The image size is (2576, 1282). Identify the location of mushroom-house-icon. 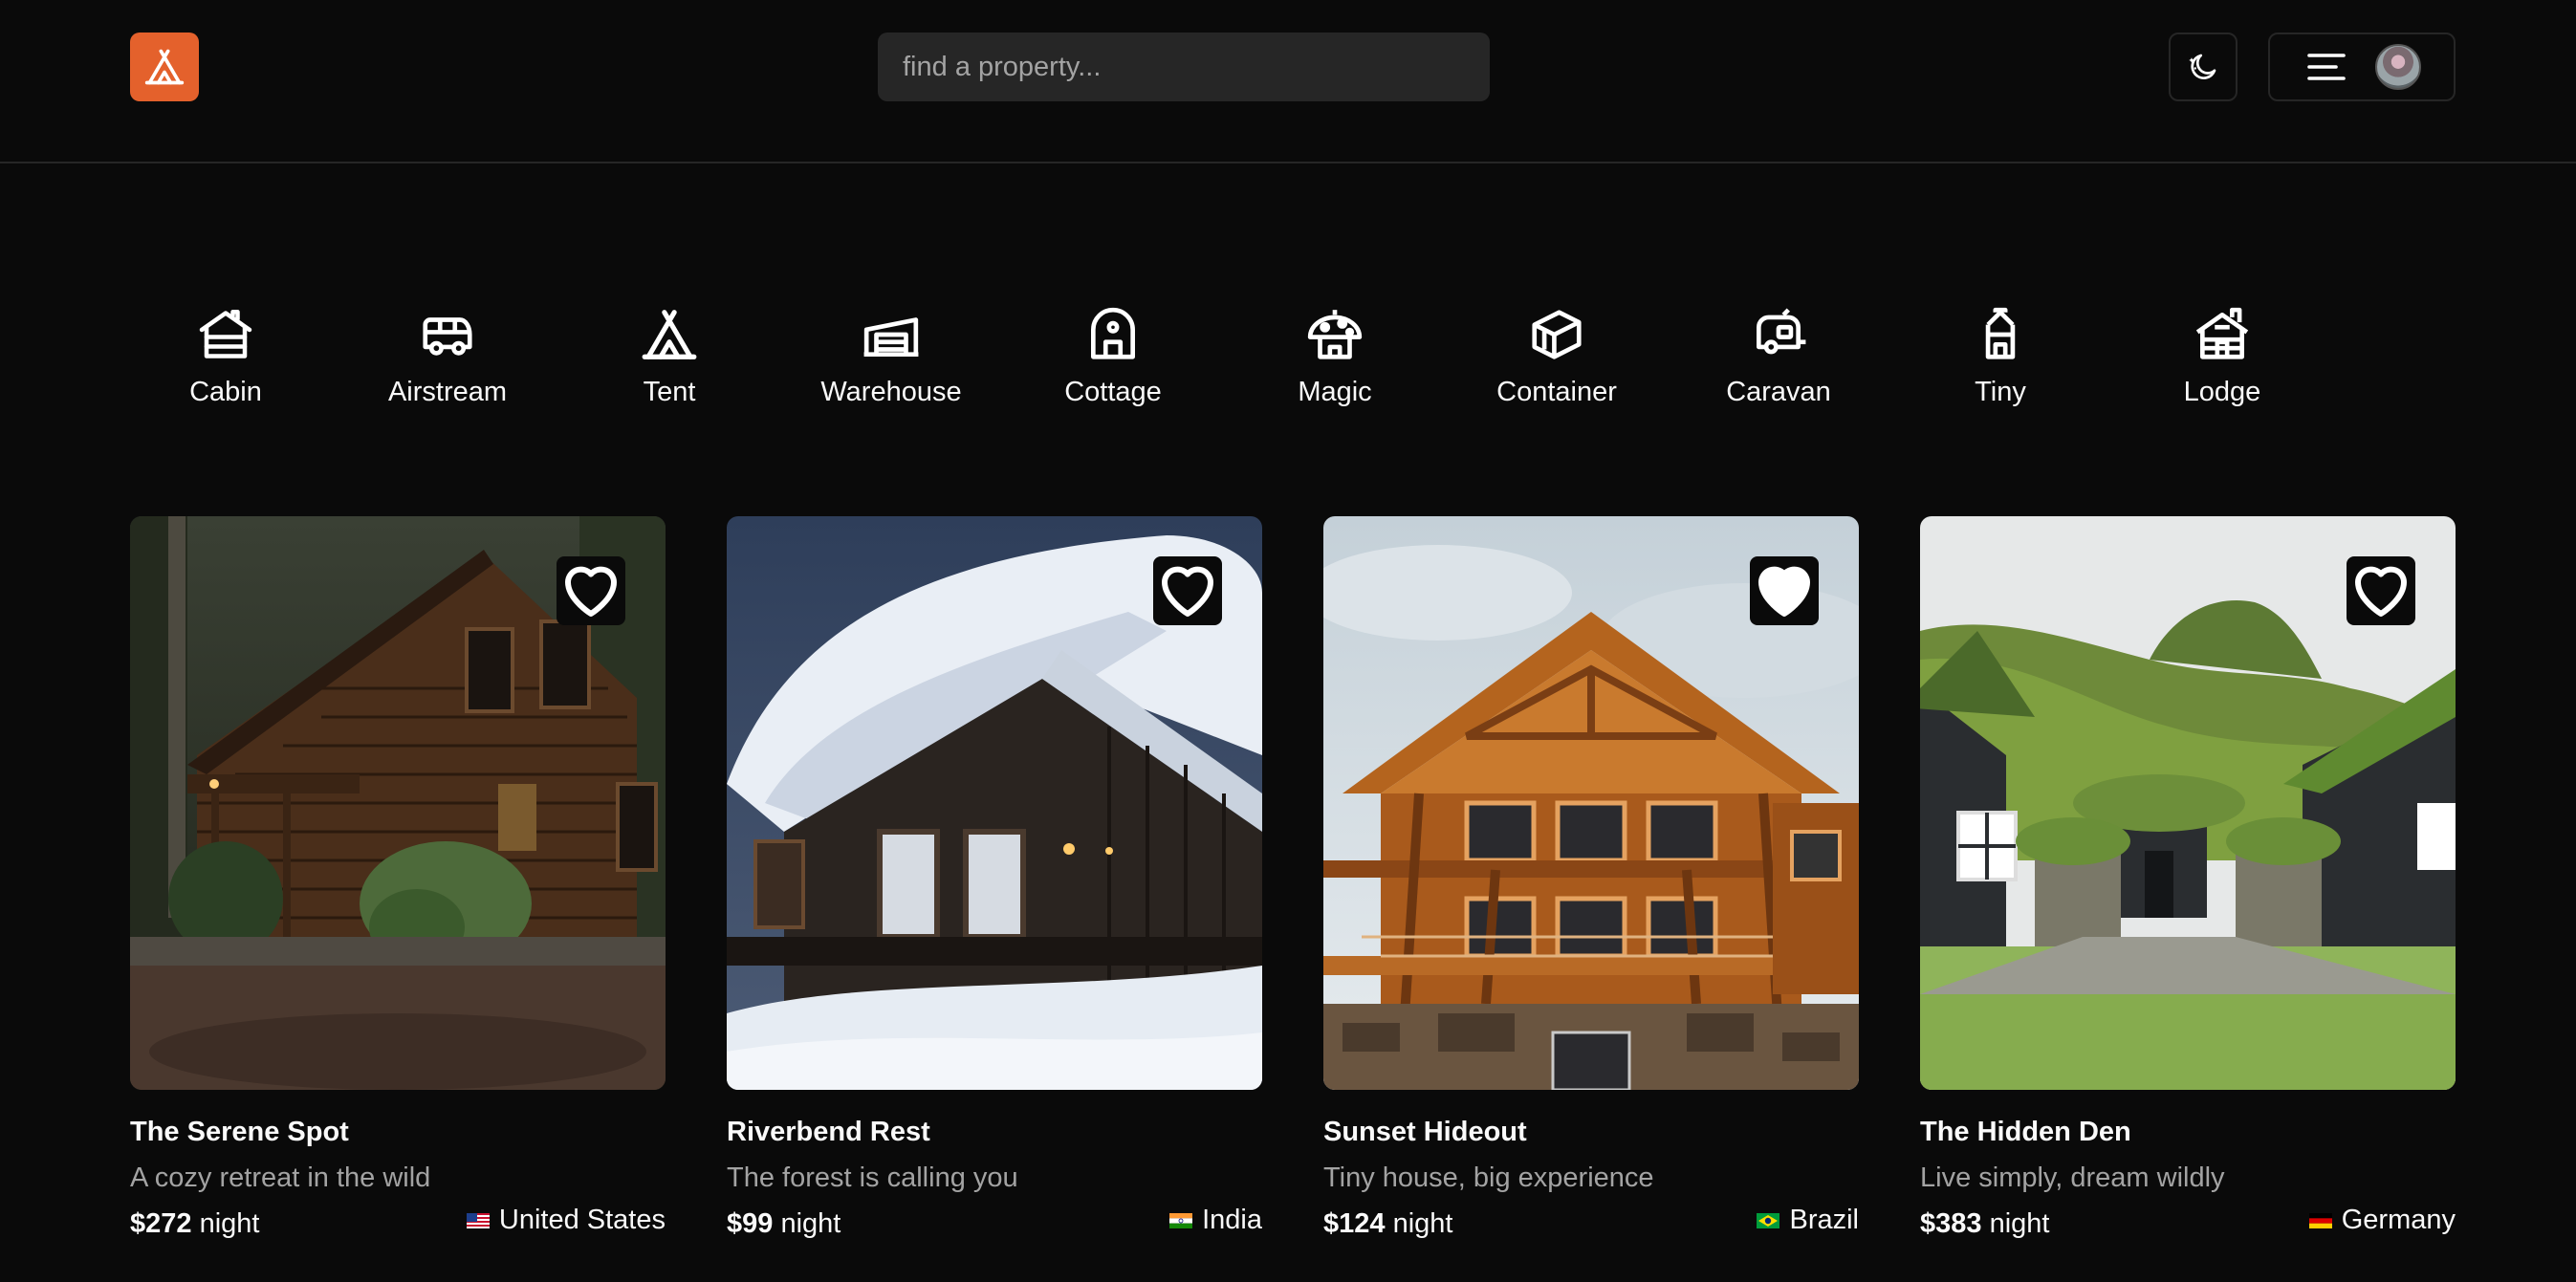
(1334, 334).